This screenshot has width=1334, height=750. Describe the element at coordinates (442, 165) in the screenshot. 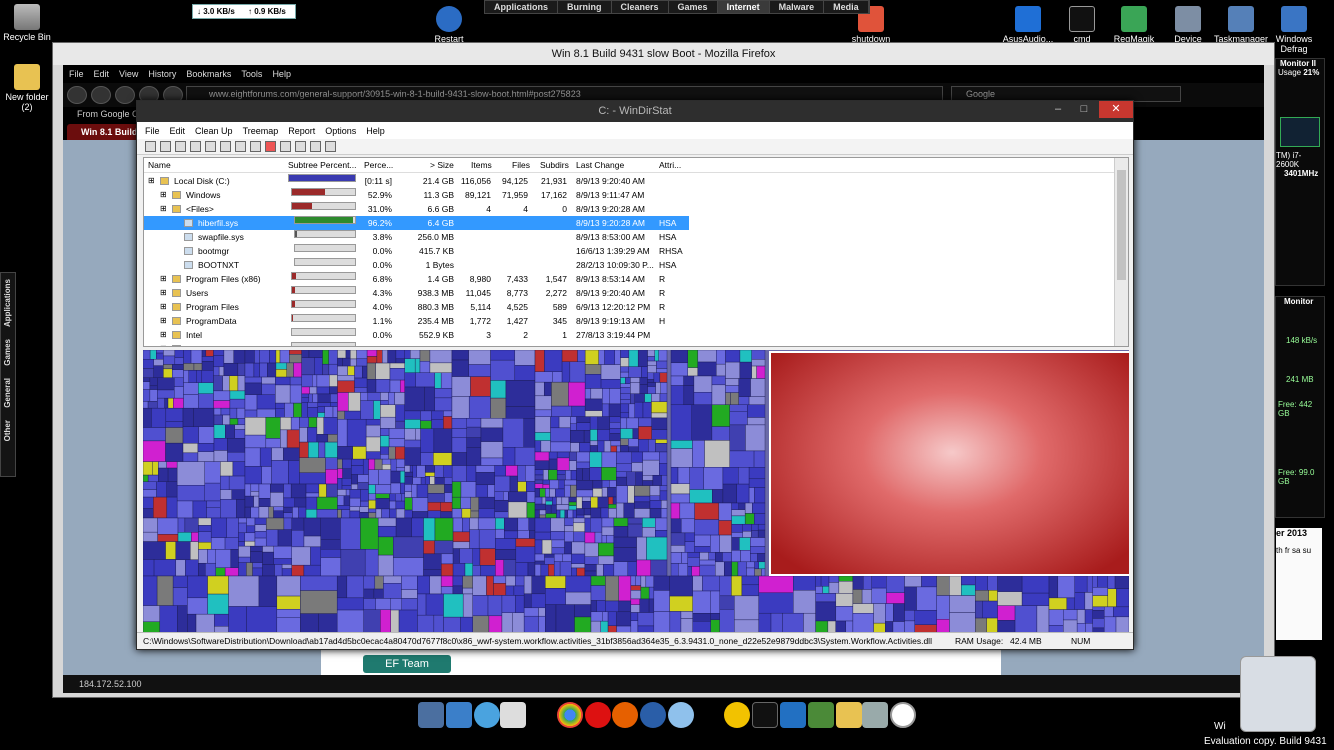

I see `column-size: > Size` at that location.